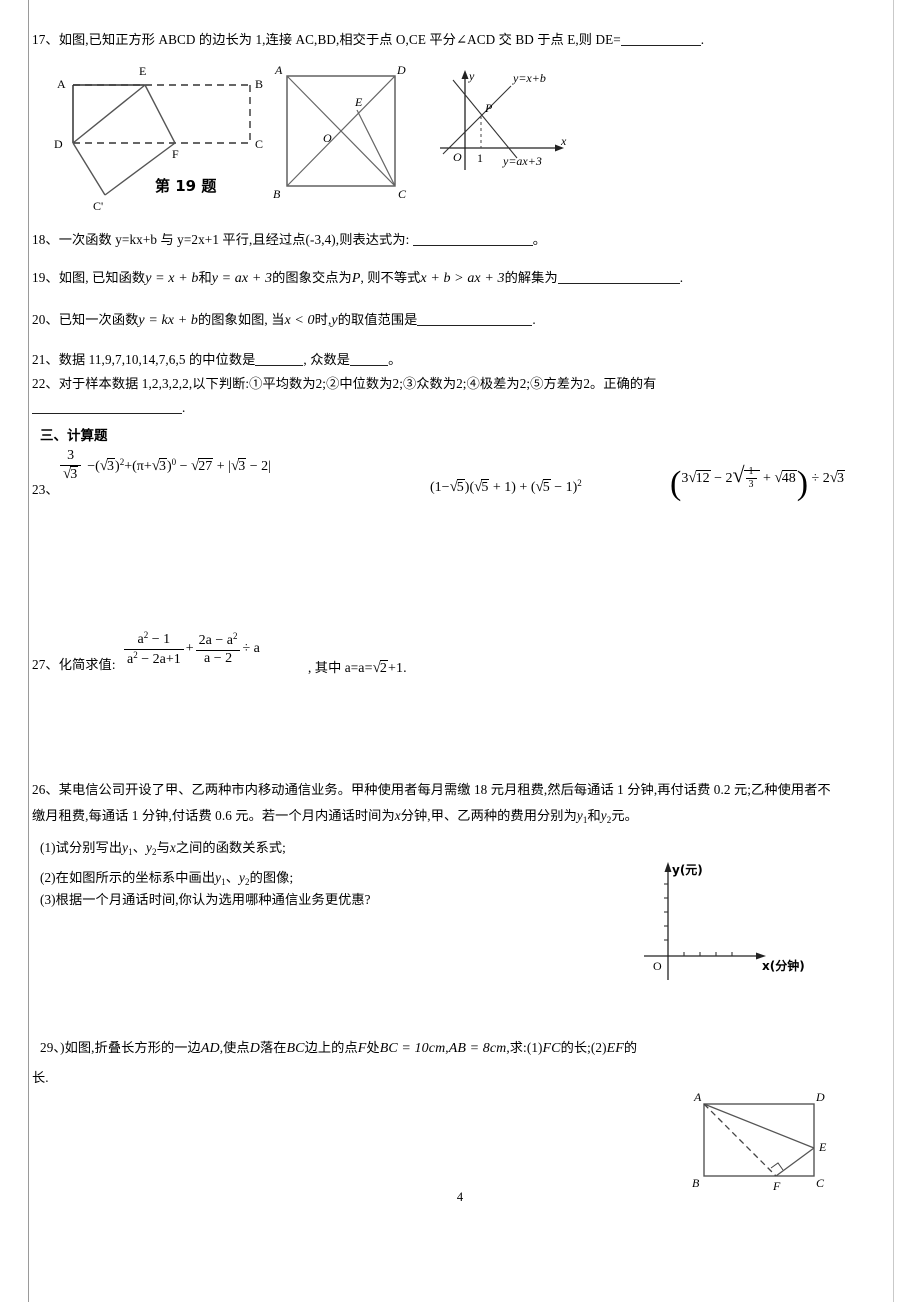  I want to click on question-23-expression-1: 3 √3 −(√3)2+(π+√3)0 − √27 + |√3 − 2|, so click(164, 465).